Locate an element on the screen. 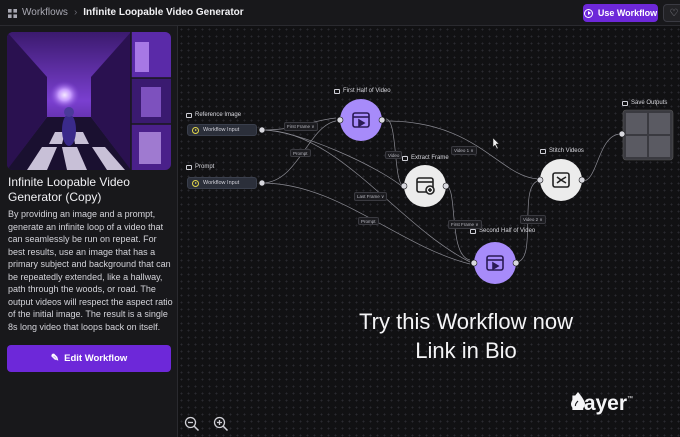 The height and width of the screenshot is (437, 680). prompt-label: Prompt is located at coordinates (200, 167).